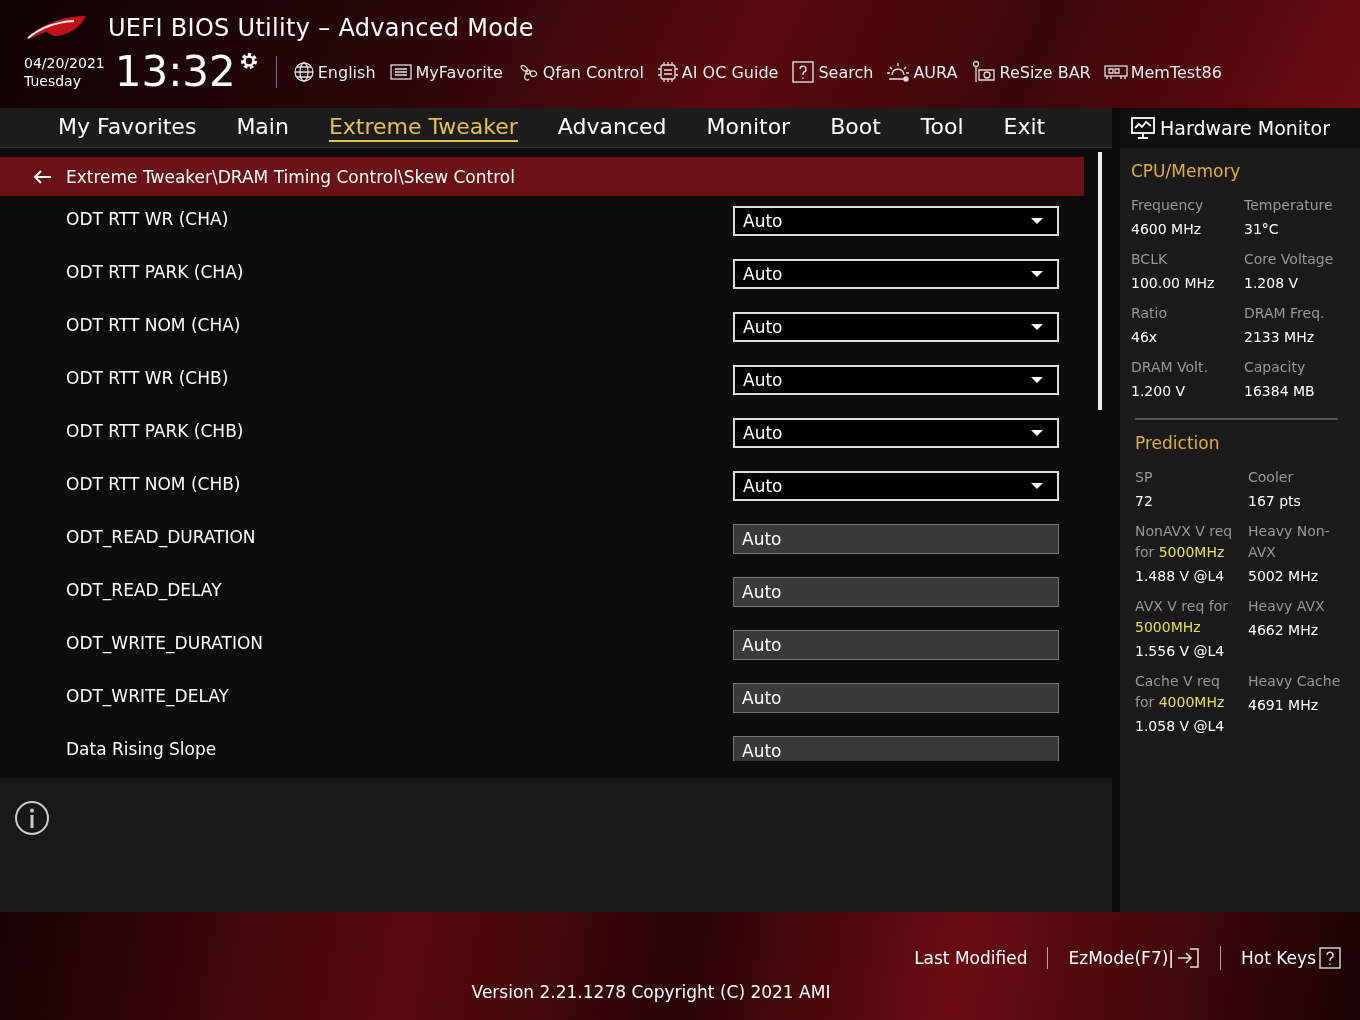 The image size is (1360, 1020). Describe the element at coordinates (1168, 205) in the screenshot. I see `stat-label: Frequency` at that location.